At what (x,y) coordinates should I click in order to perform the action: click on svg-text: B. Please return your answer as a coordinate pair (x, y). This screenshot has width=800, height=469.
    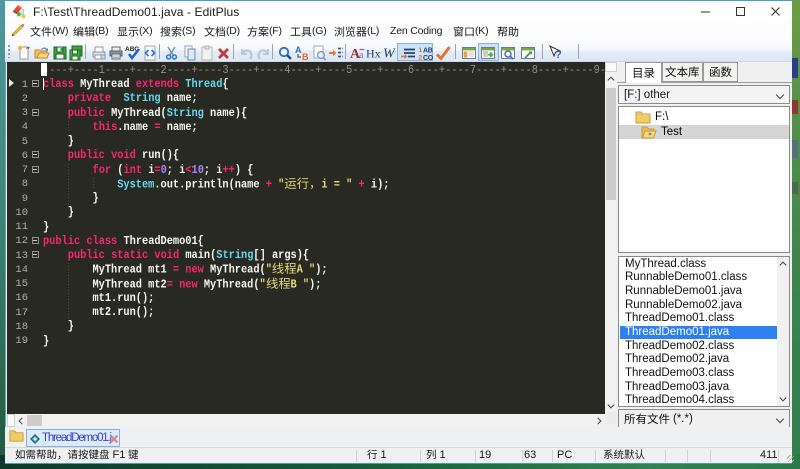
    Looking at the image, I should click on (305, 56).